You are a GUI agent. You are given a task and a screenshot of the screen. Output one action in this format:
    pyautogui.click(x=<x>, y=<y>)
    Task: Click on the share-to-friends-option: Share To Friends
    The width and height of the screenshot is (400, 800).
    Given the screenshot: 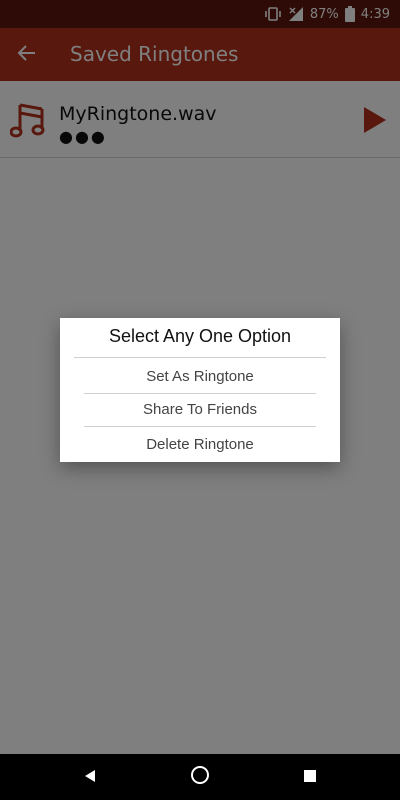 What is the action you would take?
    pyautogui.click(x=200, y=409)
    